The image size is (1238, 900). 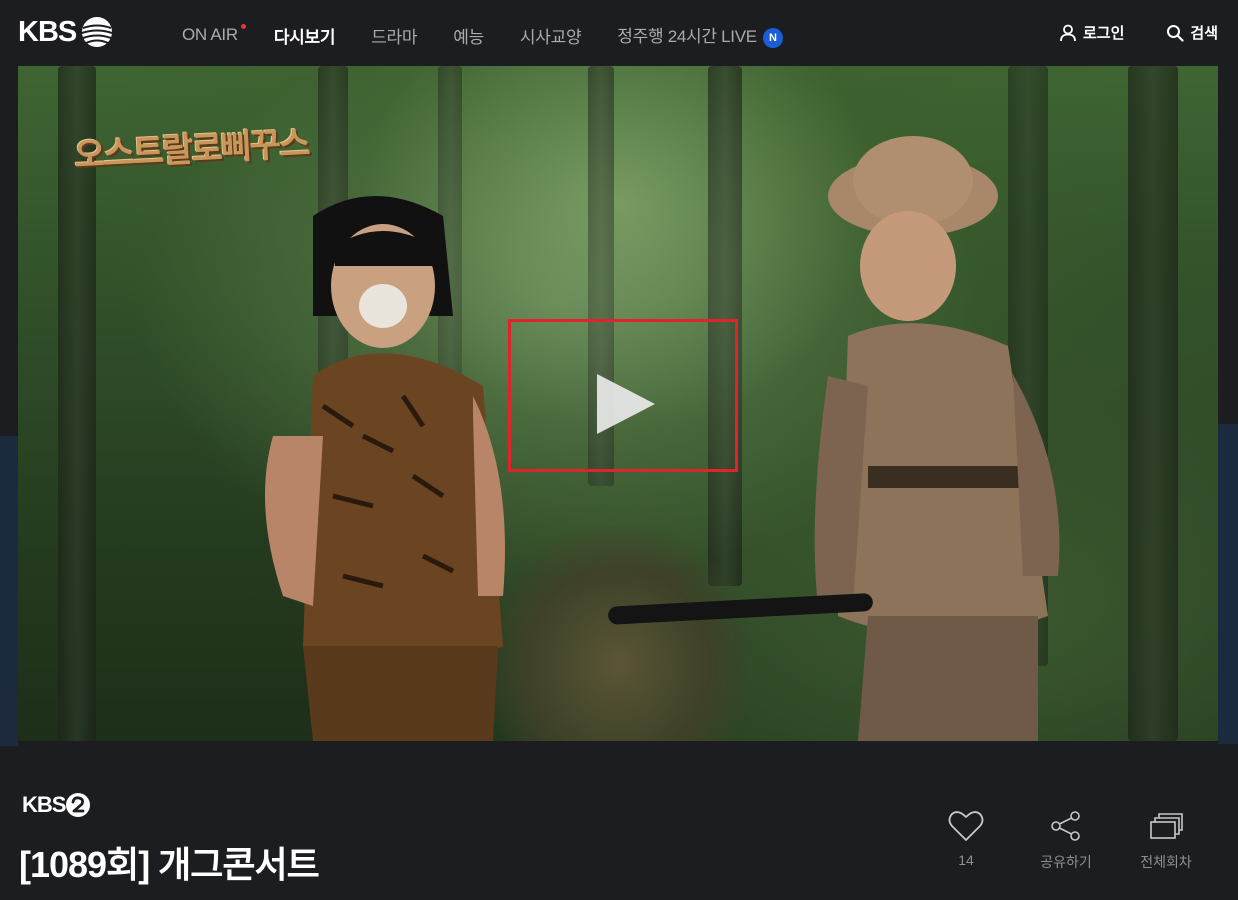 I want to click on nav-item-current-affairs: 시사교양, so click(x=551, y=35).